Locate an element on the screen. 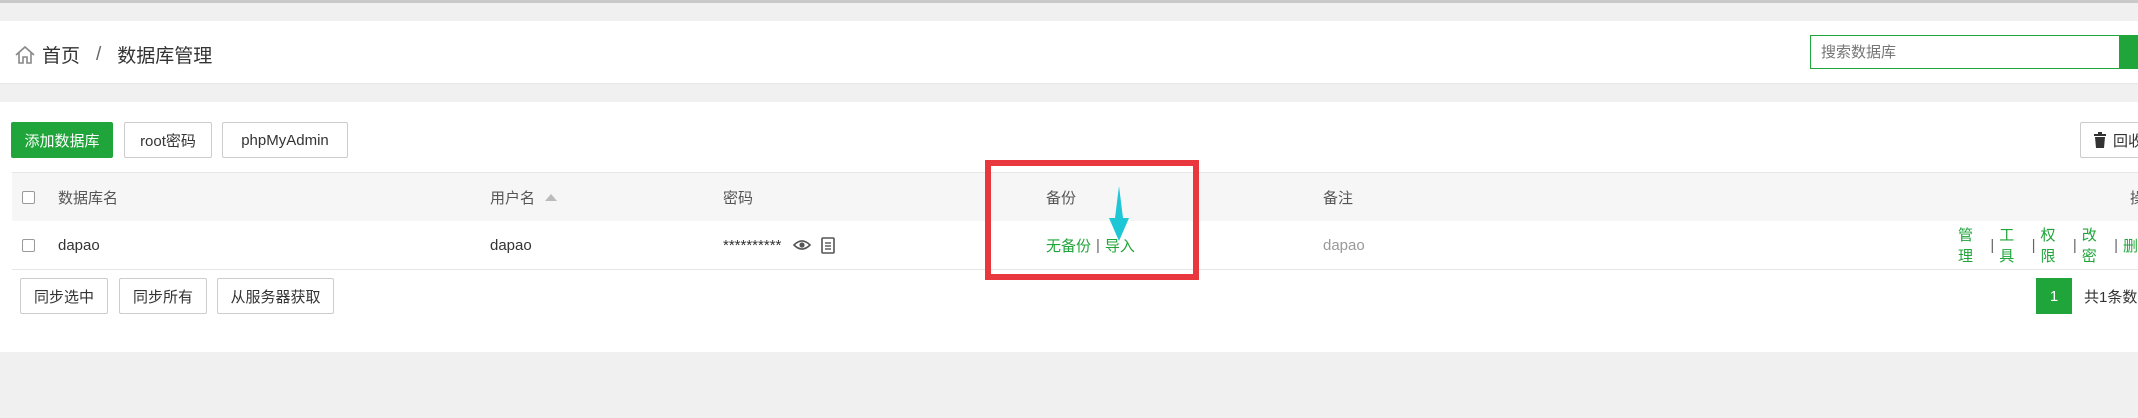 This screenshot has width=2138, height=418. op-change-password-link: 改密 is located at coordinates (2095, 245).